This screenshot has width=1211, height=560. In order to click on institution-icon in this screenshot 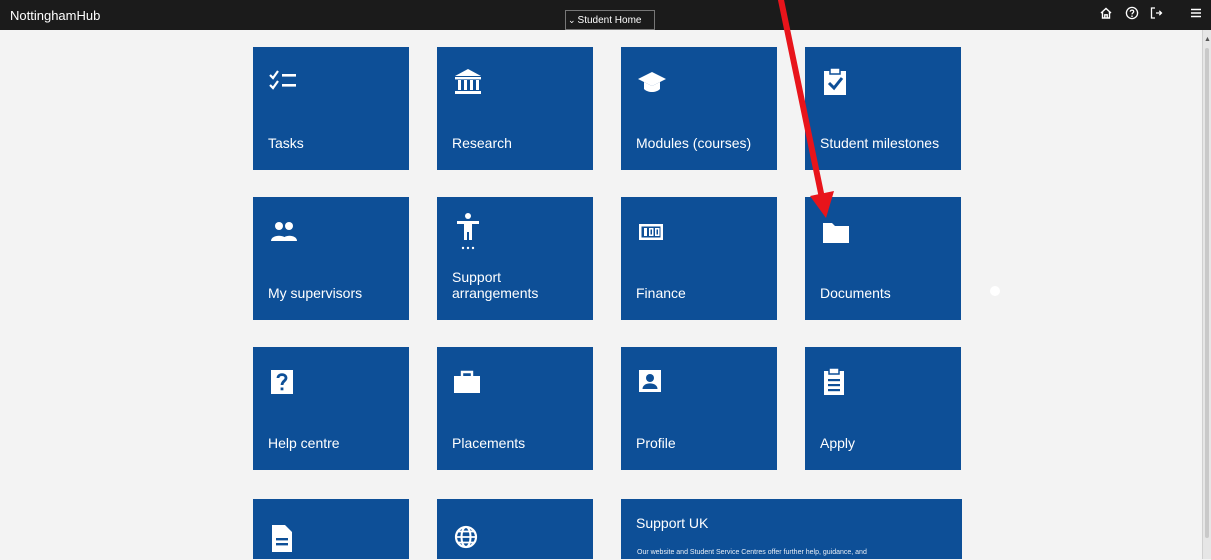, I will do `click(468, 82)`.